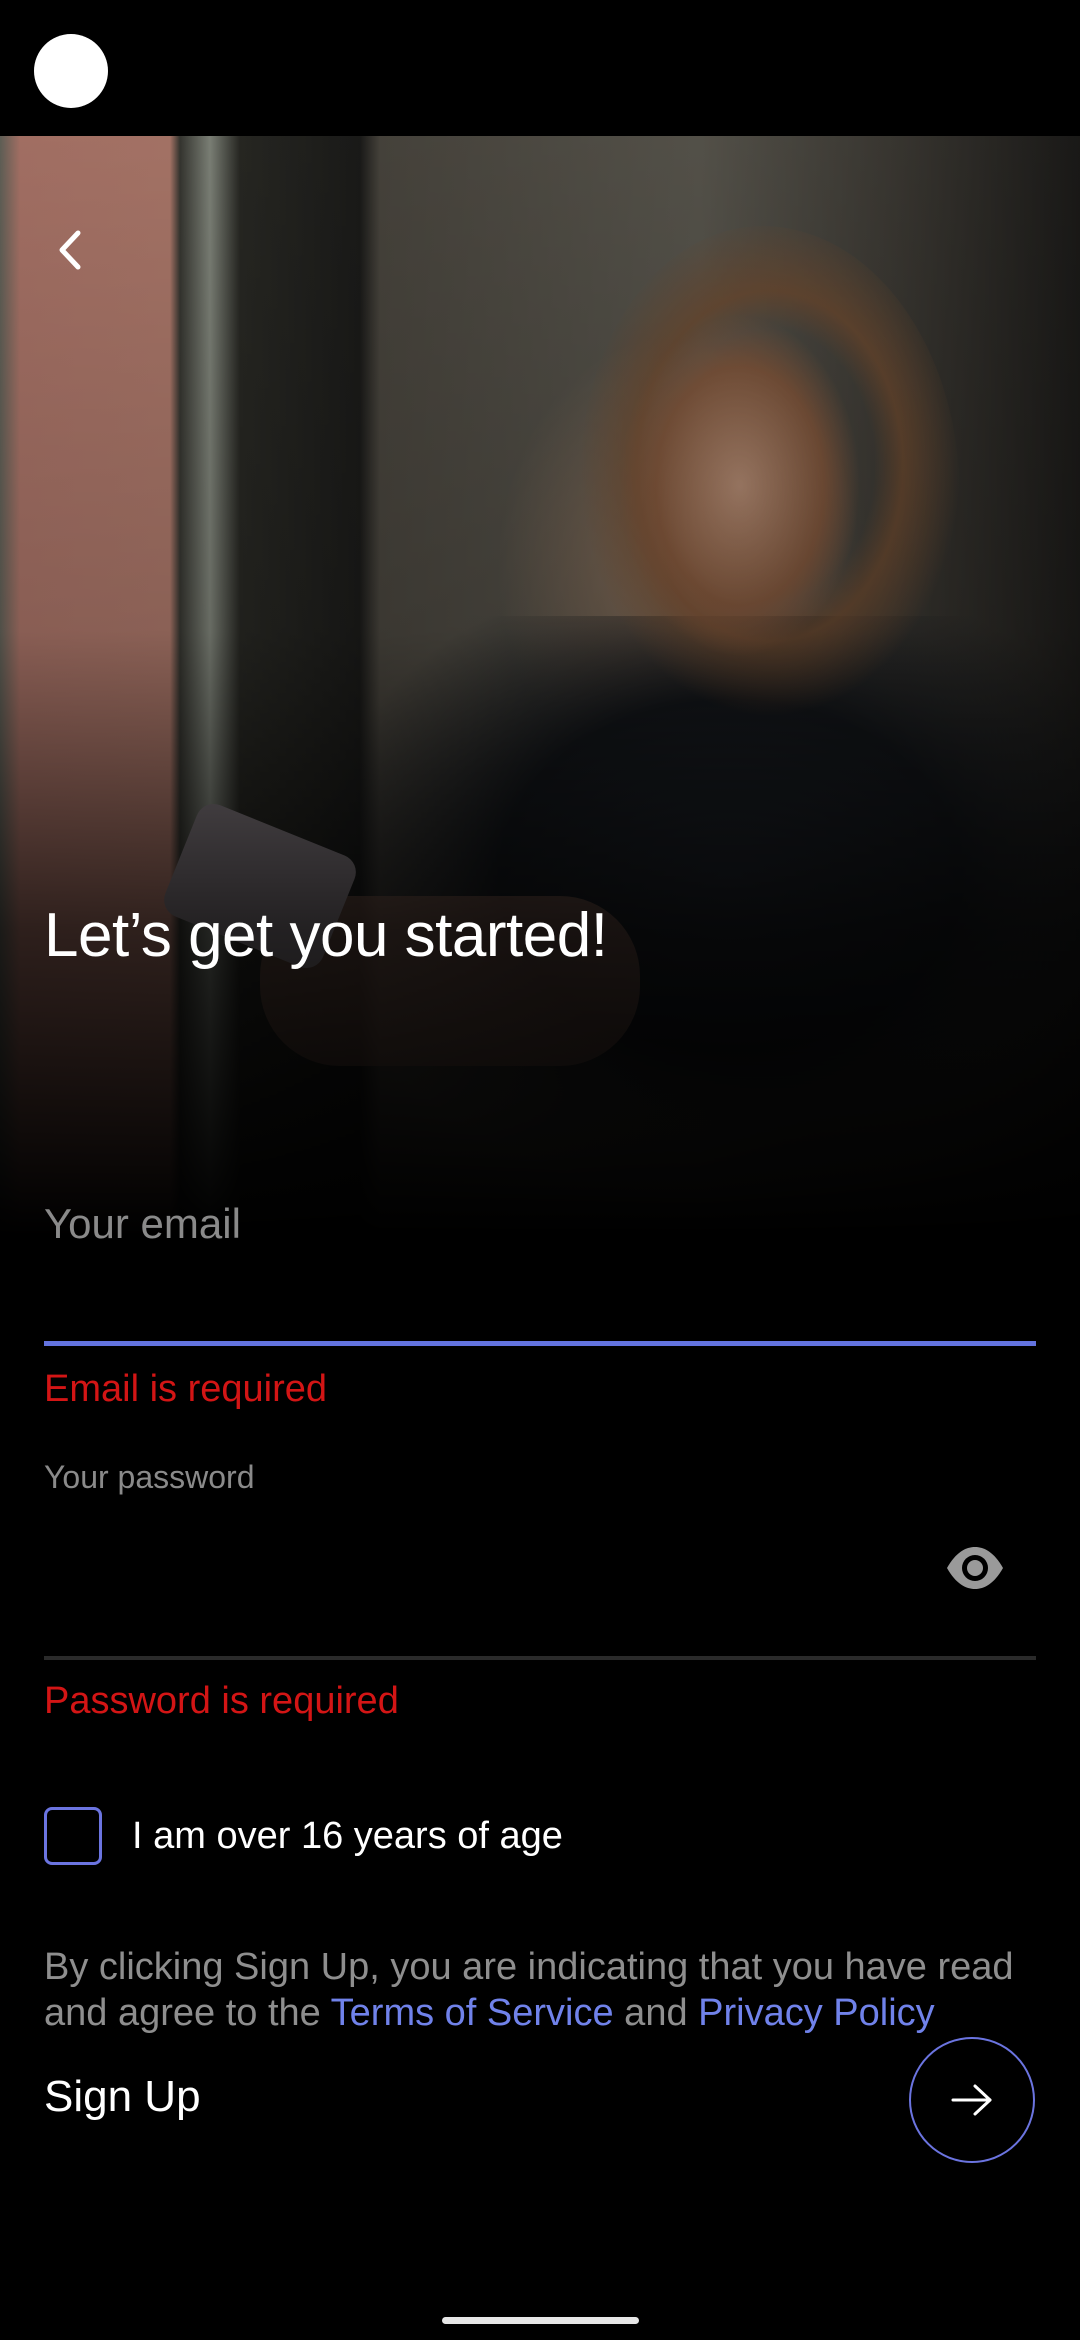 The height and width of the screenshot is (2340, 1080). Describe the element at coordinates (540, 2320) in the screenshot. I see `home-indicator` at that location.